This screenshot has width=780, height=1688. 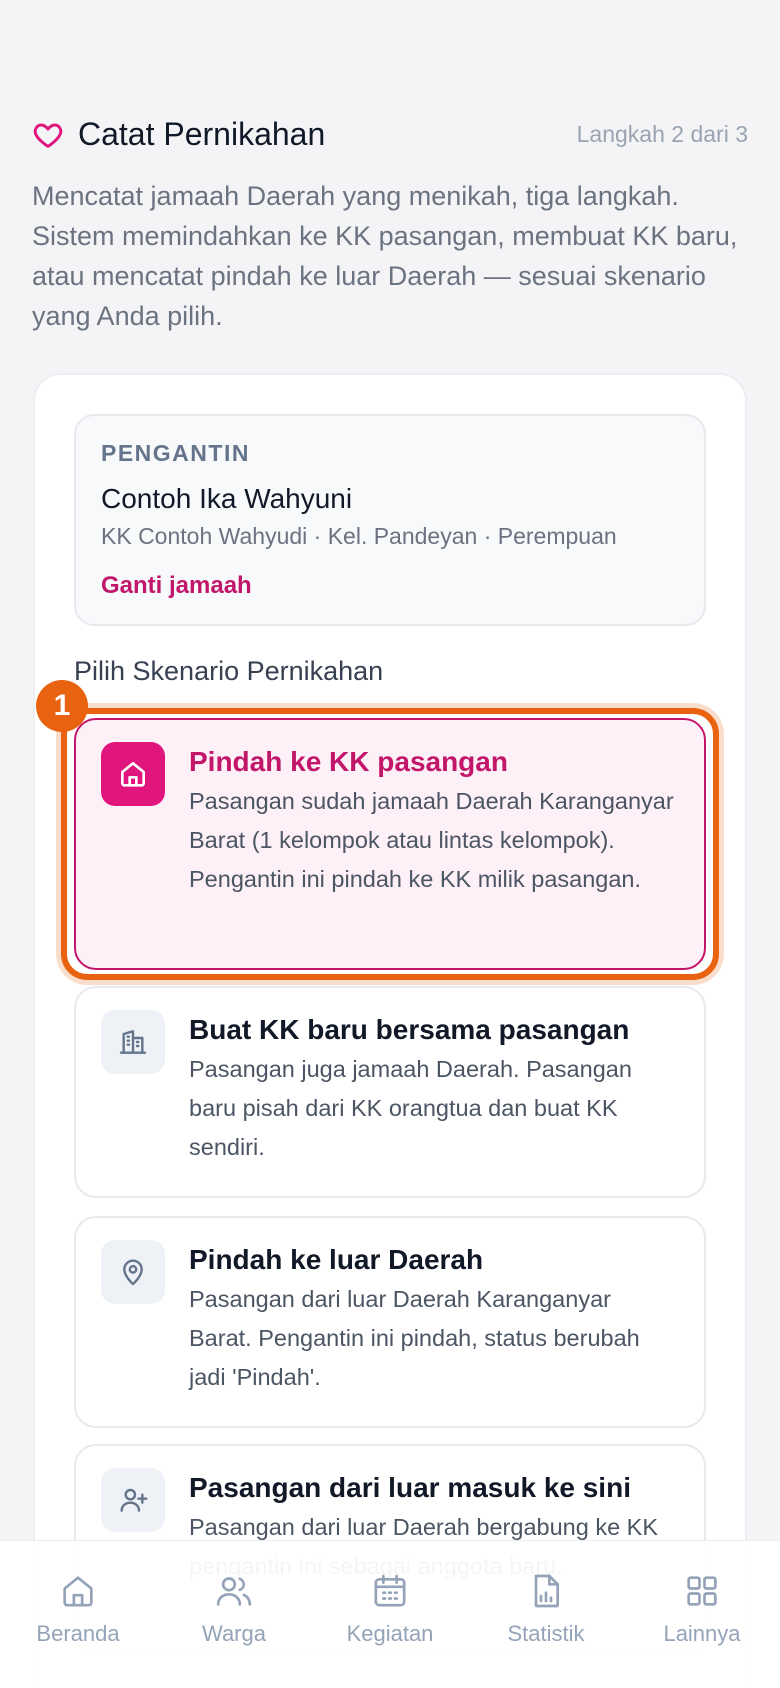 What do you see at coordinates (390, 1633) in the screenshot?
I see `nav-label: Kegiatan` at bounding box center [390, 1633].